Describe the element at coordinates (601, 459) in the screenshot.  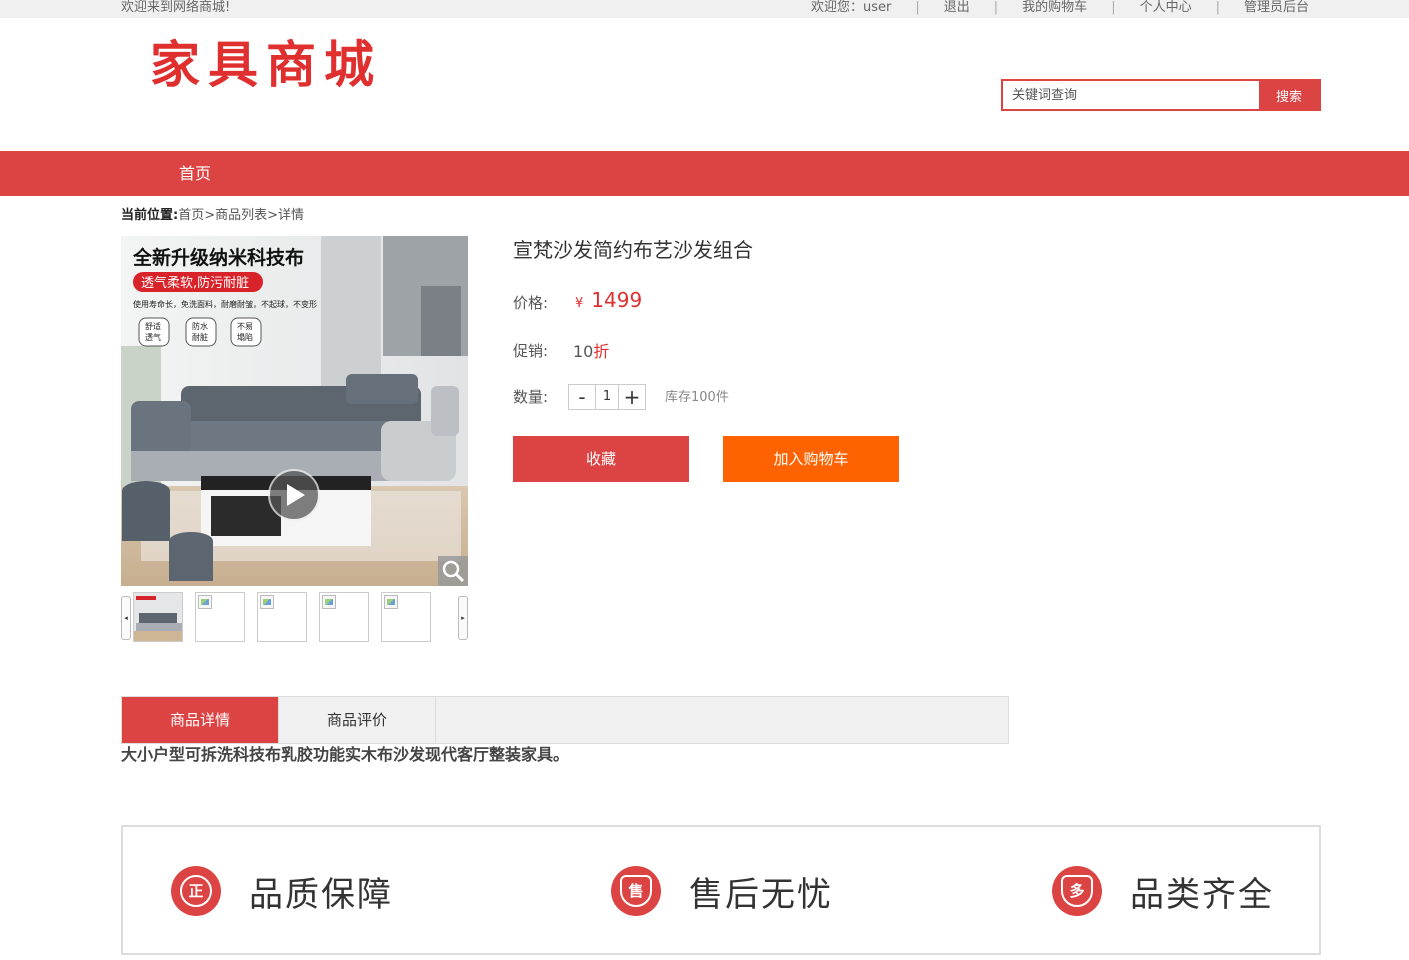
I see `favorite-button: 收藏` at that location.